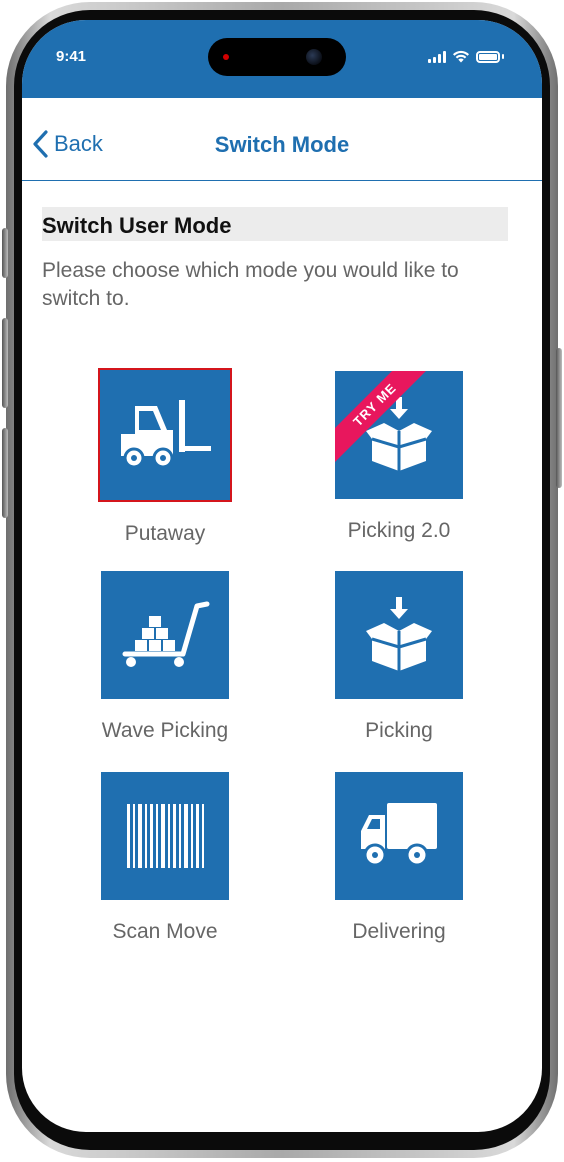 The image size is (564, 1162). What do you see at coordinates (165, 533) in the screenshot?
I see `mode-label: Putaway` at bounding box center [165, 533].